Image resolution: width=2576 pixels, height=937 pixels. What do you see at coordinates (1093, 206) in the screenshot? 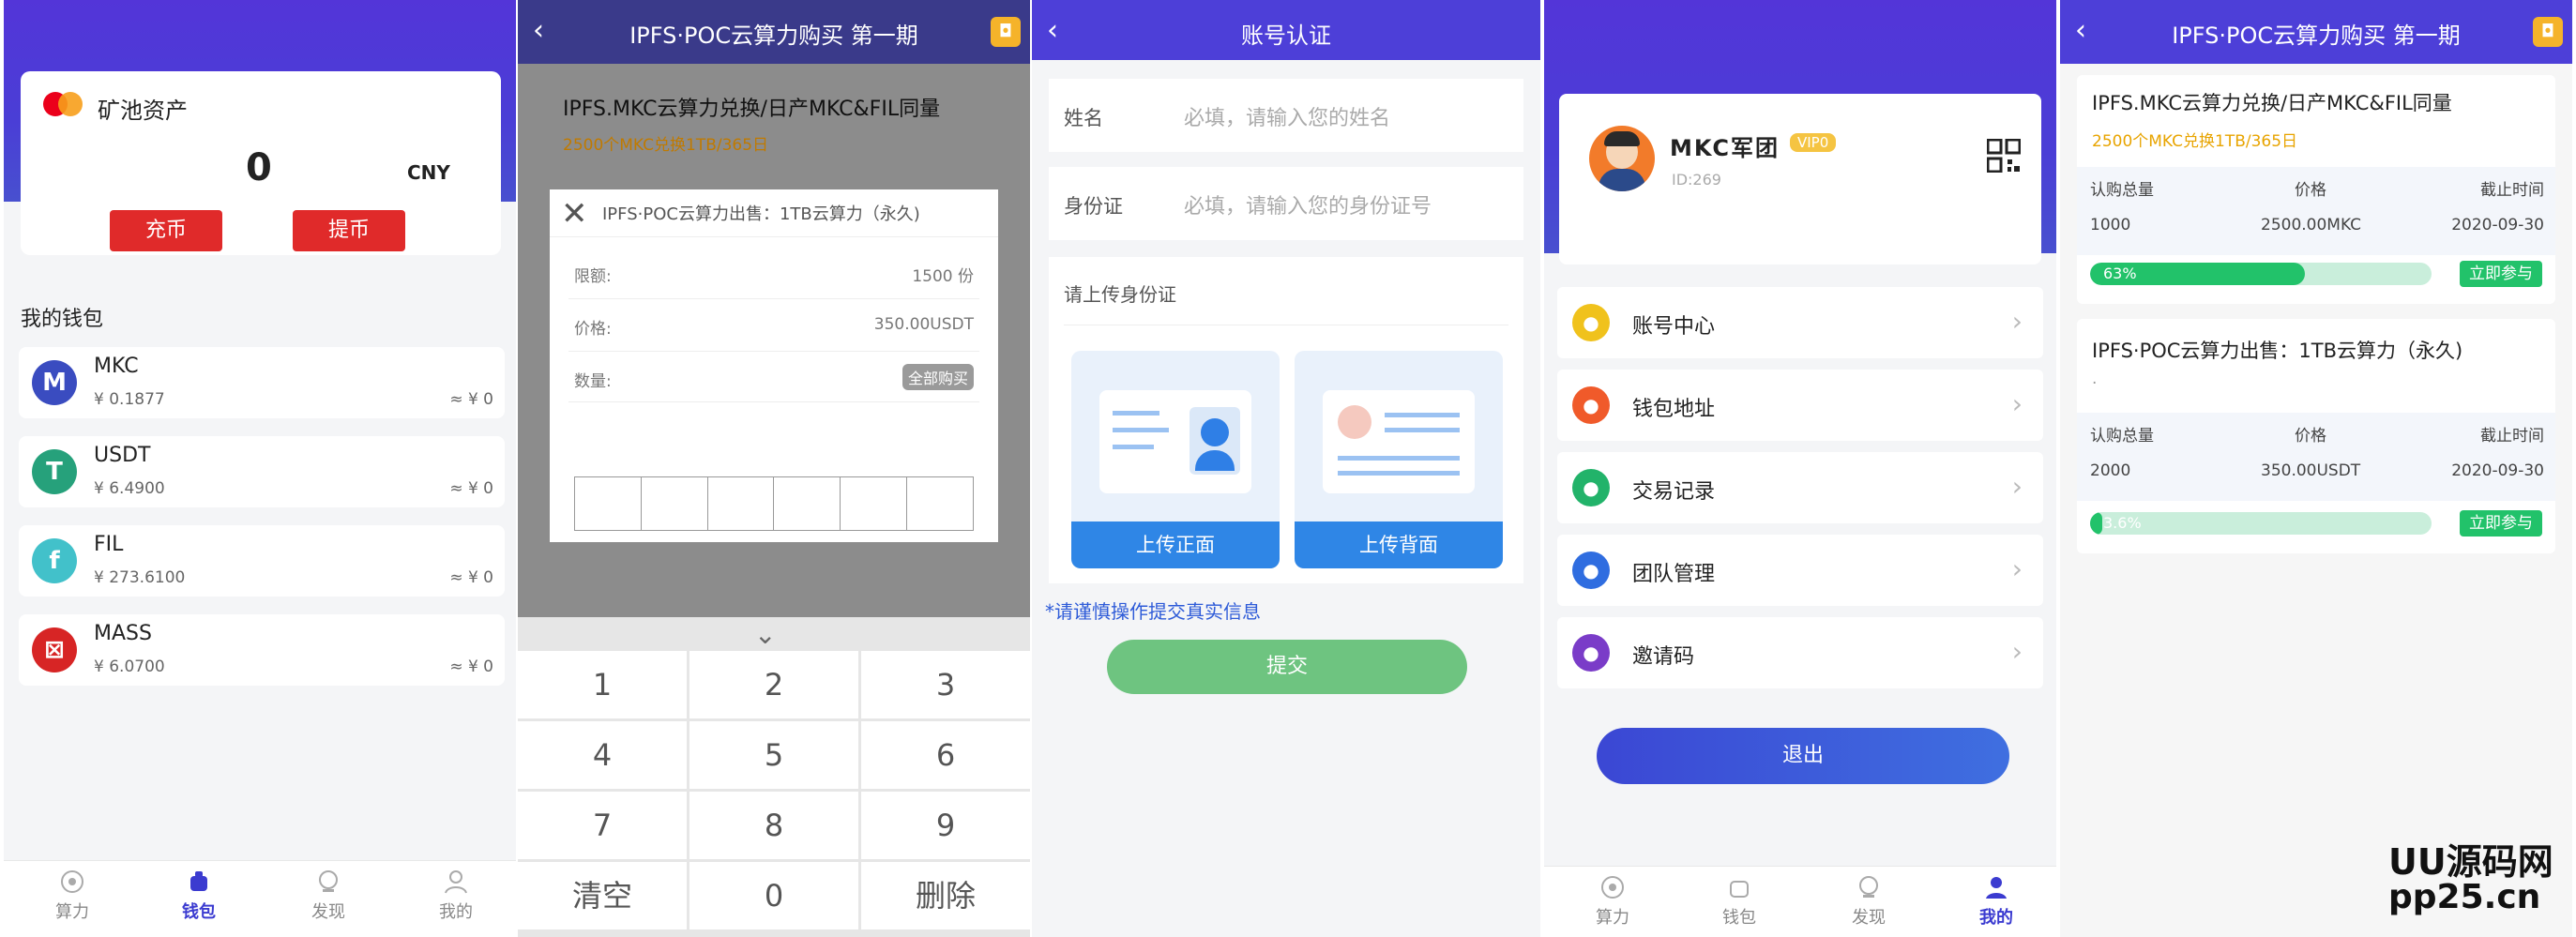
I see `id-label: 身份证` at bounding box center [1093, 206].